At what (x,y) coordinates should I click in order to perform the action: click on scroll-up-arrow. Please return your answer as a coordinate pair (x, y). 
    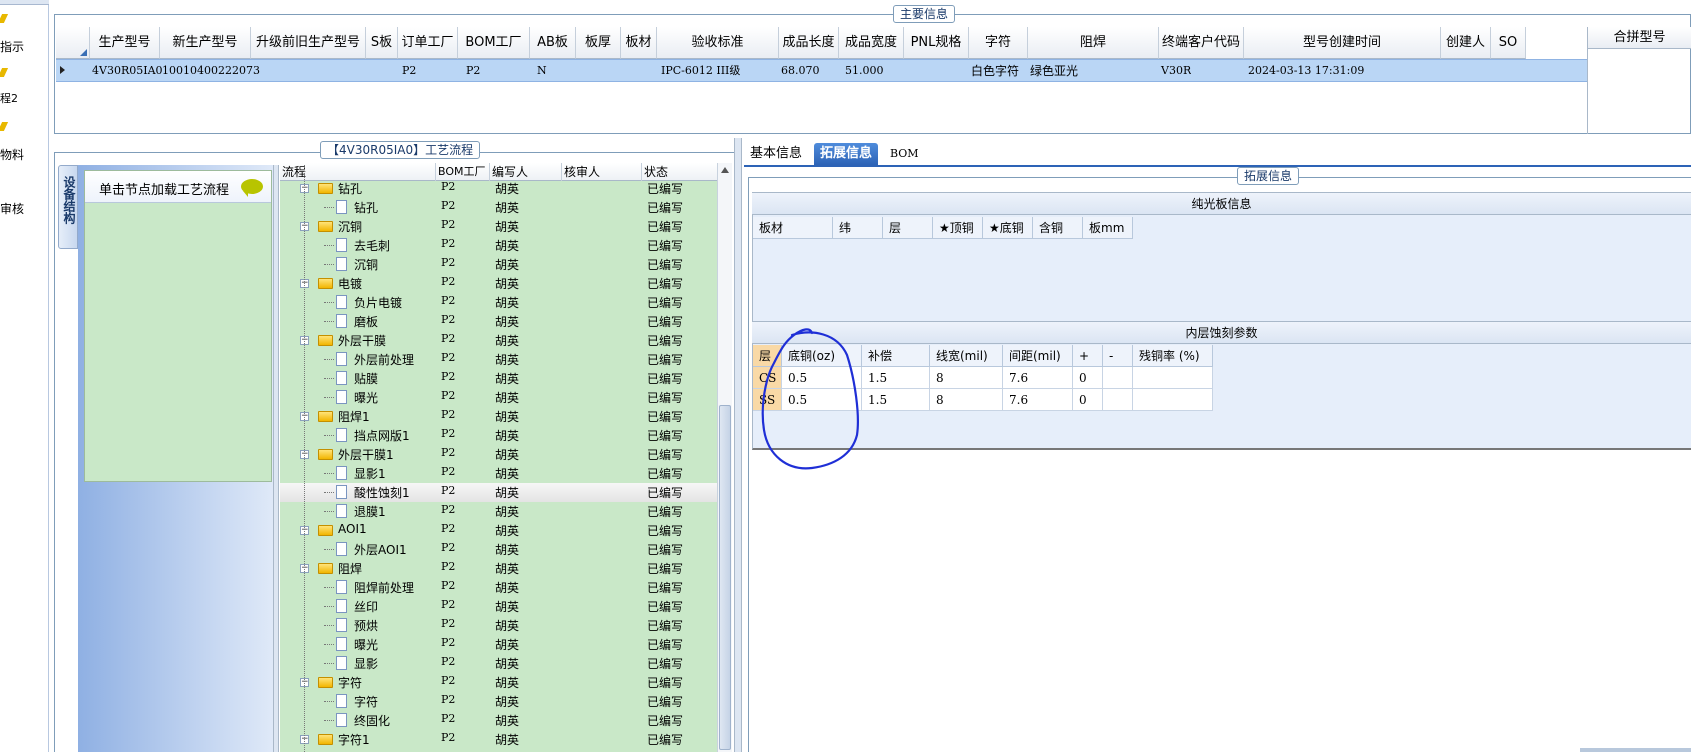
    Looking at the image, I should click on (725, 170).